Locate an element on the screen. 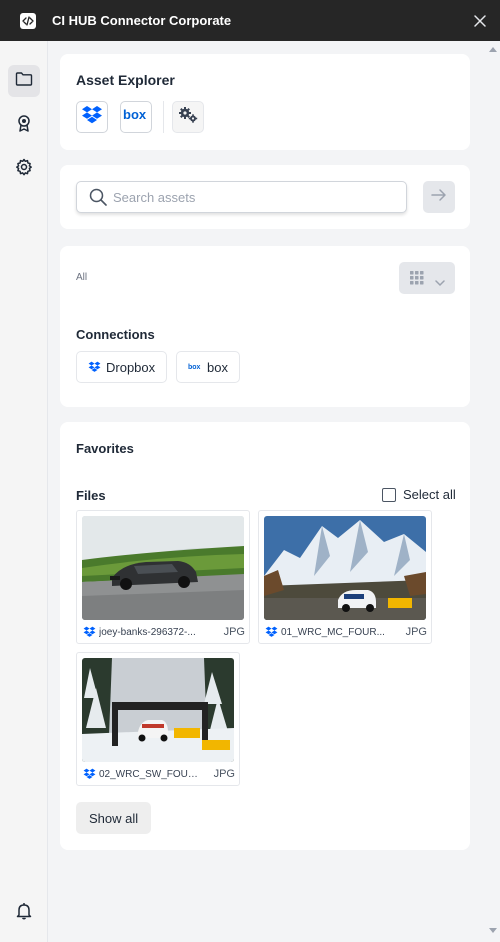 The height and width of the screenshot is (942, 500). search-icon is located at coordinates (98, 197).